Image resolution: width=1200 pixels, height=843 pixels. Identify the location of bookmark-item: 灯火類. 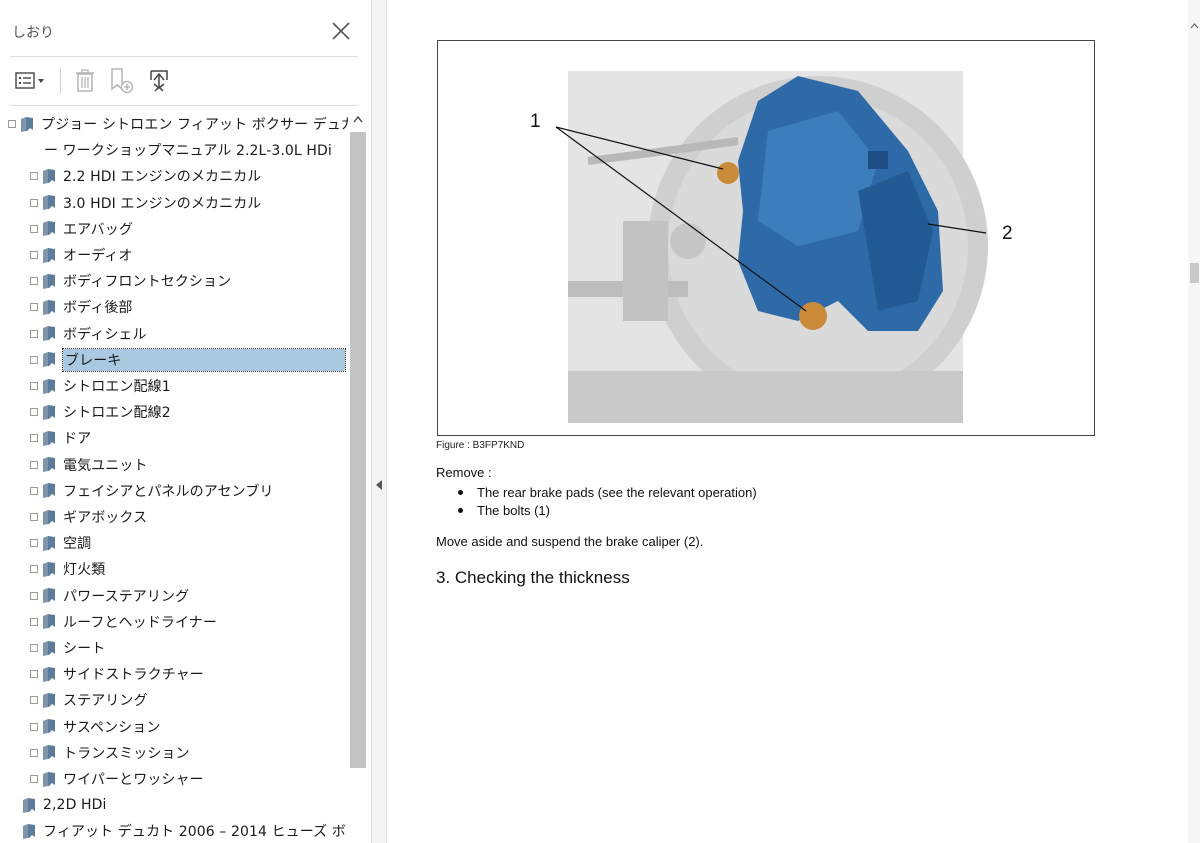
(67, 569).